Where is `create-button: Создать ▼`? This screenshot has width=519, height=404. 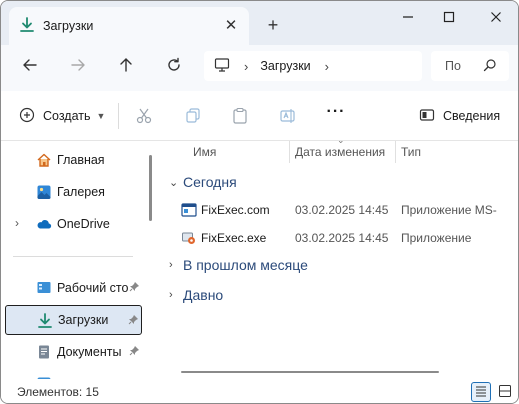 create-button: Создать ▼ is located at coordinates (62, 116).